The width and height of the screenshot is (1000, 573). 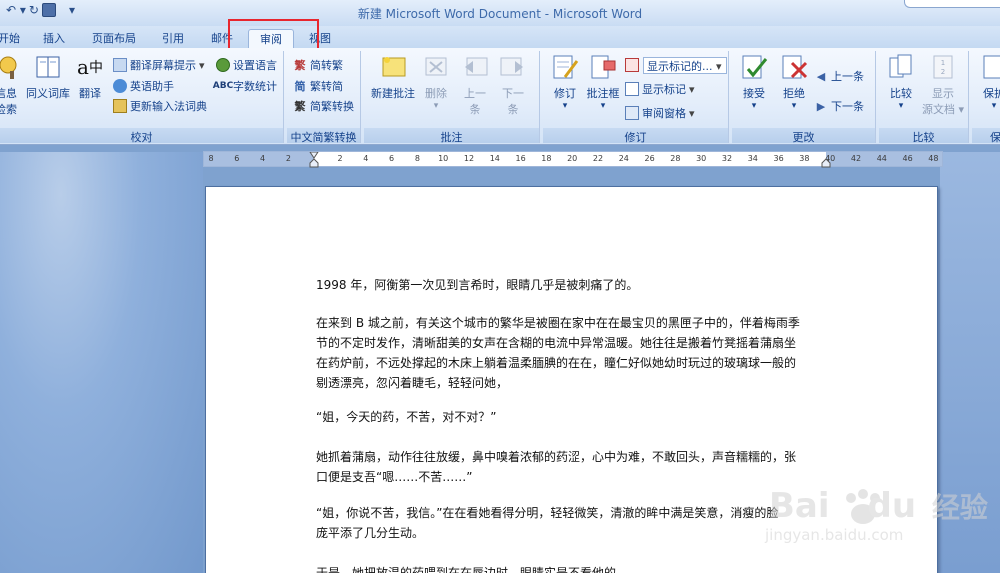 I want to click on word-count-button: ABC 字数统计, so click(x=244, y=86).